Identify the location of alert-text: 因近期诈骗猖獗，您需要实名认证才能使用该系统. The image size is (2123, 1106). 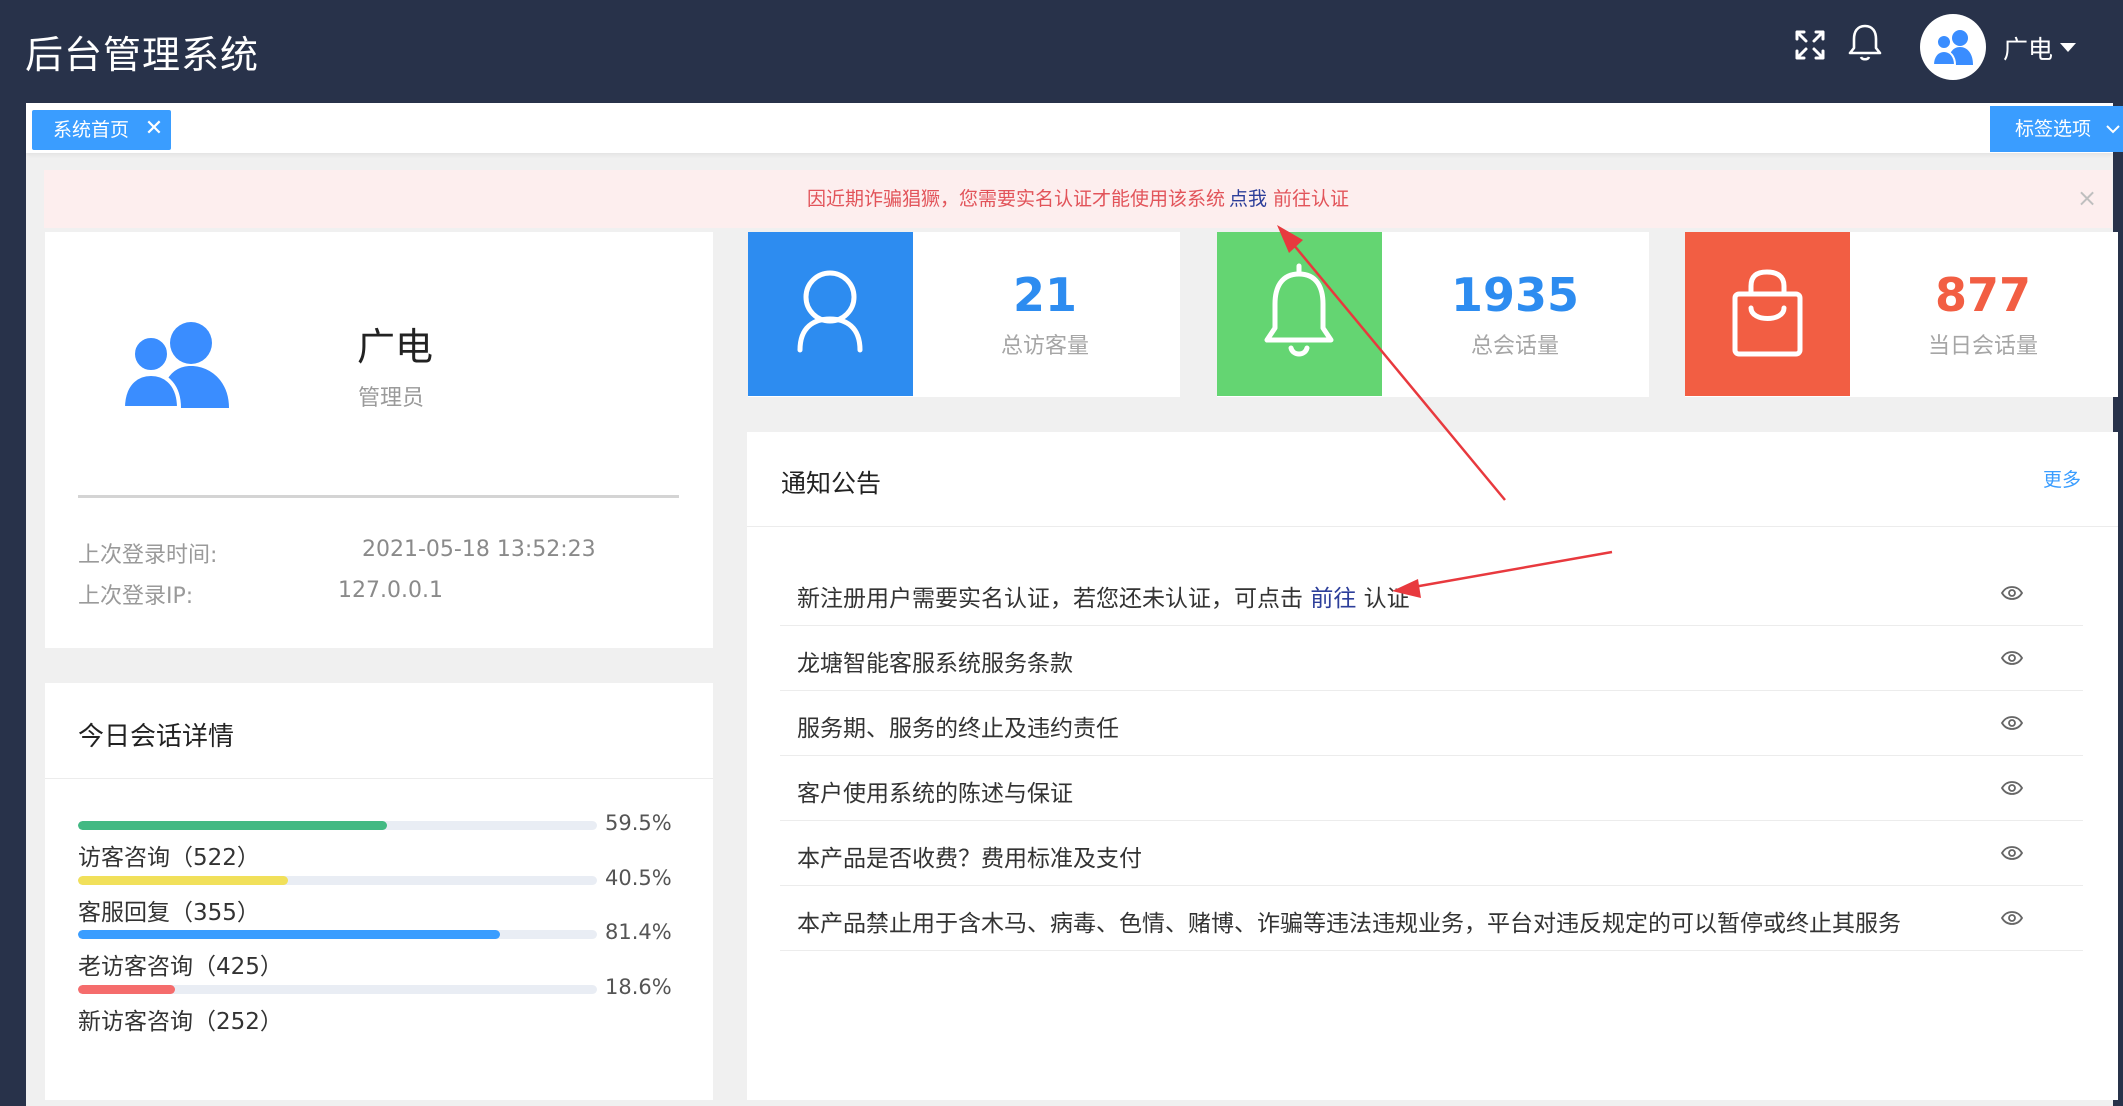
(1015, 199).